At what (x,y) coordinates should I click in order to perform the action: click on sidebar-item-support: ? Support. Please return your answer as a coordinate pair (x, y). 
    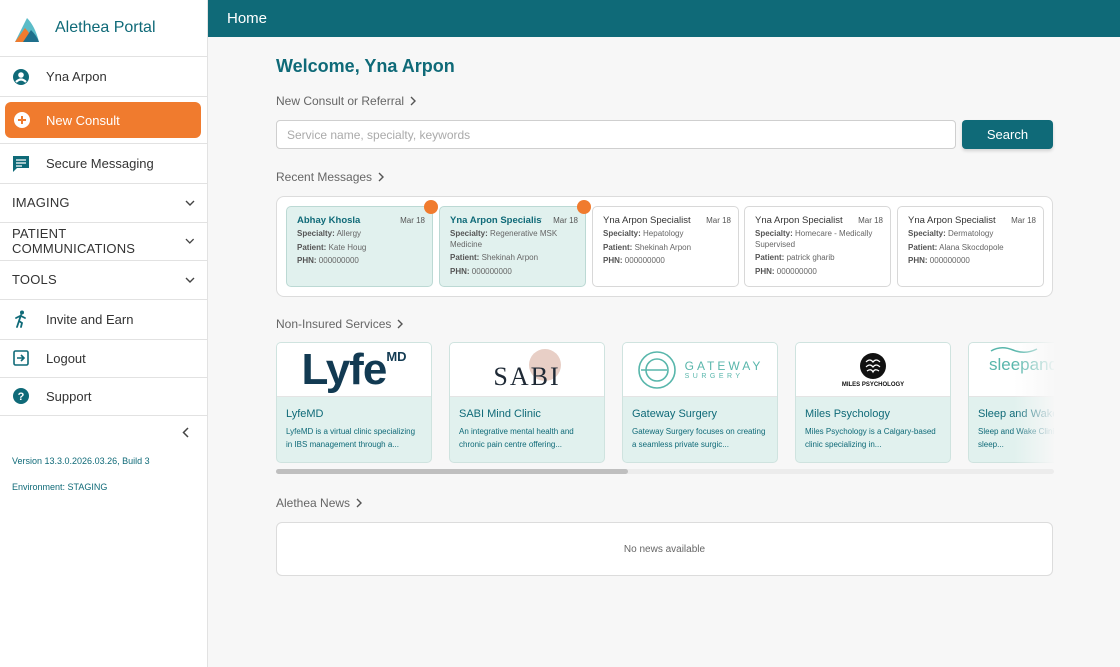
    Looking at the image, I should click on (103, 397).